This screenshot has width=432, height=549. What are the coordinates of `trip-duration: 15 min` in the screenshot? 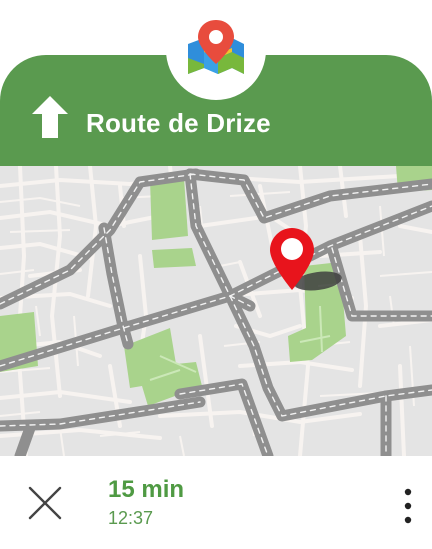 It's located at (146, 489).